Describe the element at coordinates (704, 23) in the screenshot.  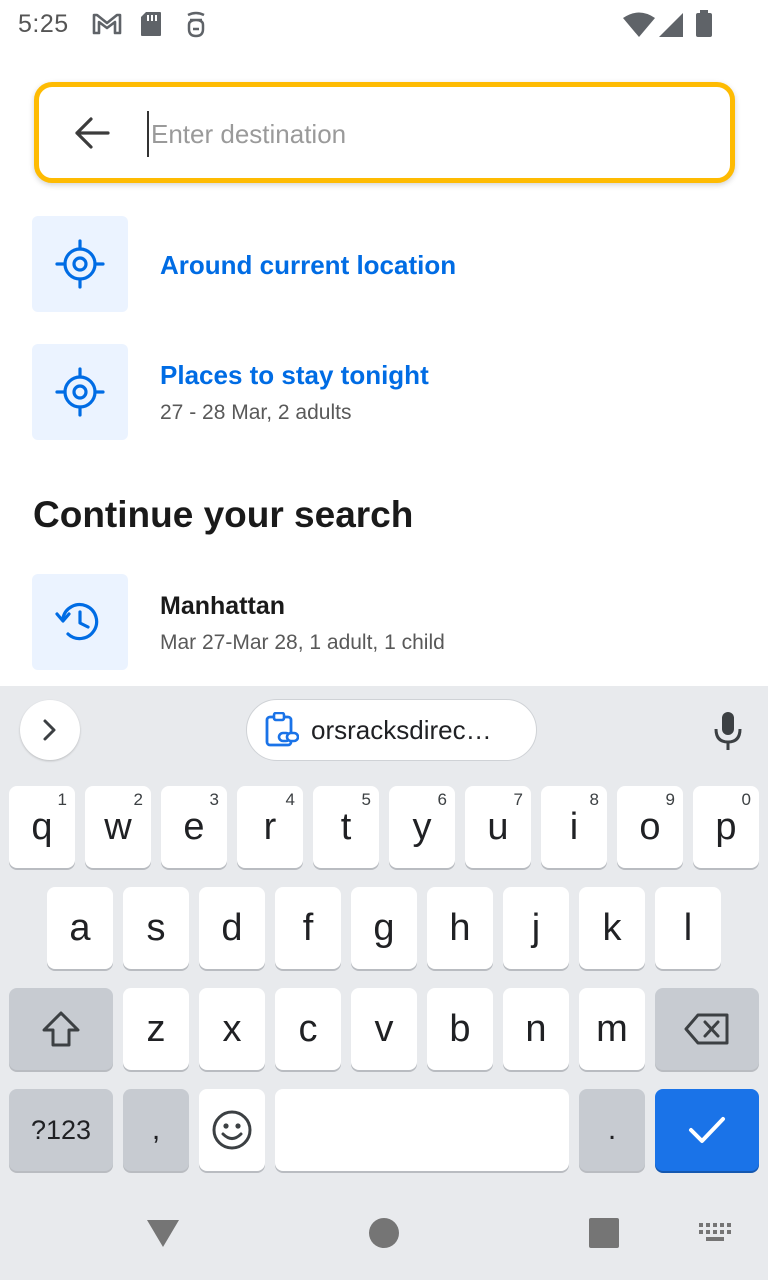
I see `battery-icon` at that location.